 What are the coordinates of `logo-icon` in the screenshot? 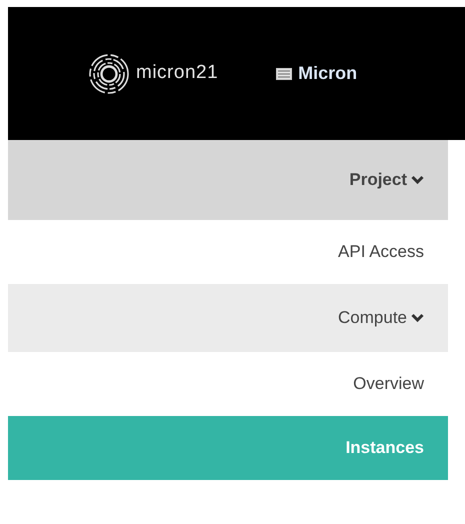 It's located at (109, 73).